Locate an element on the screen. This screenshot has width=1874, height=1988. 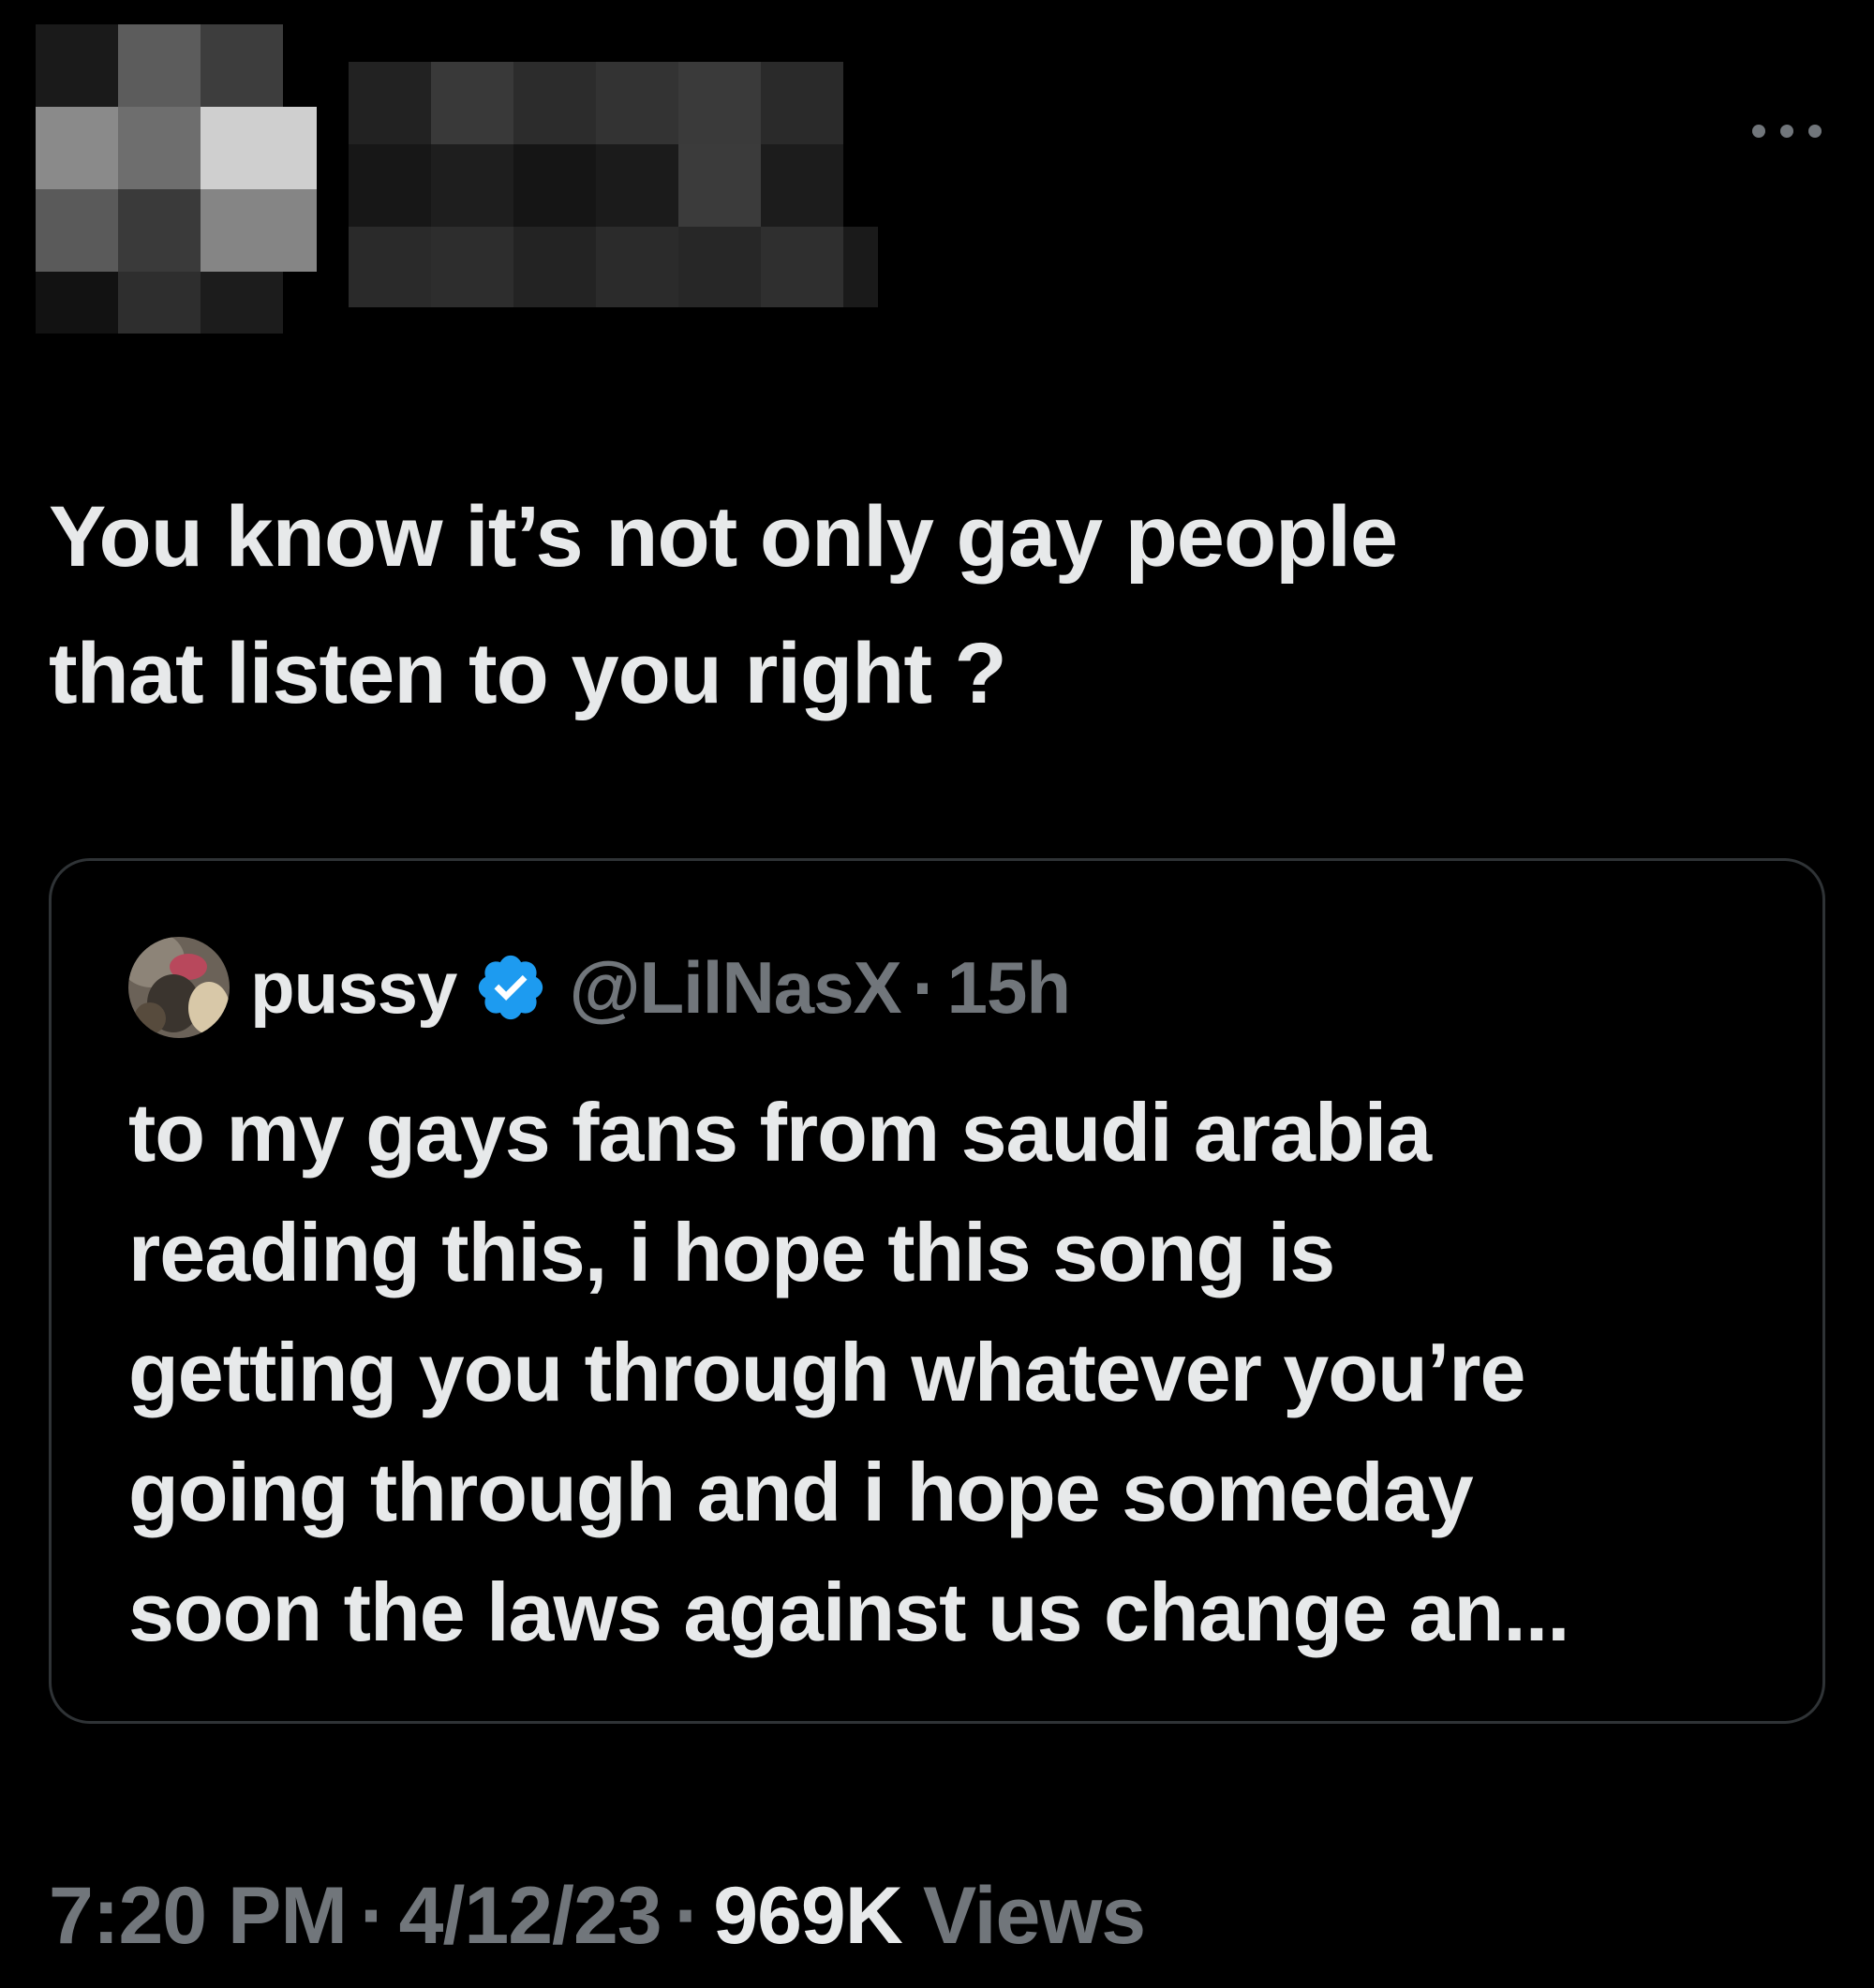
verified-badge-icon is located at coordinates (511, 987).